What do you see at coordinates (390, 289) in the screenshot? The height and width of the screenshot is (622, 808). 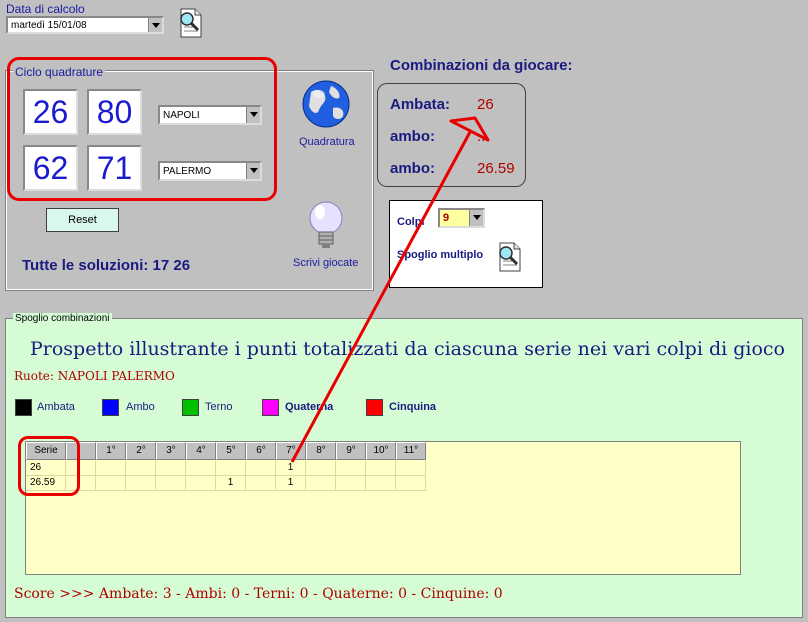 I see `red-arrow-annotation` at bounding box center [390, 289].